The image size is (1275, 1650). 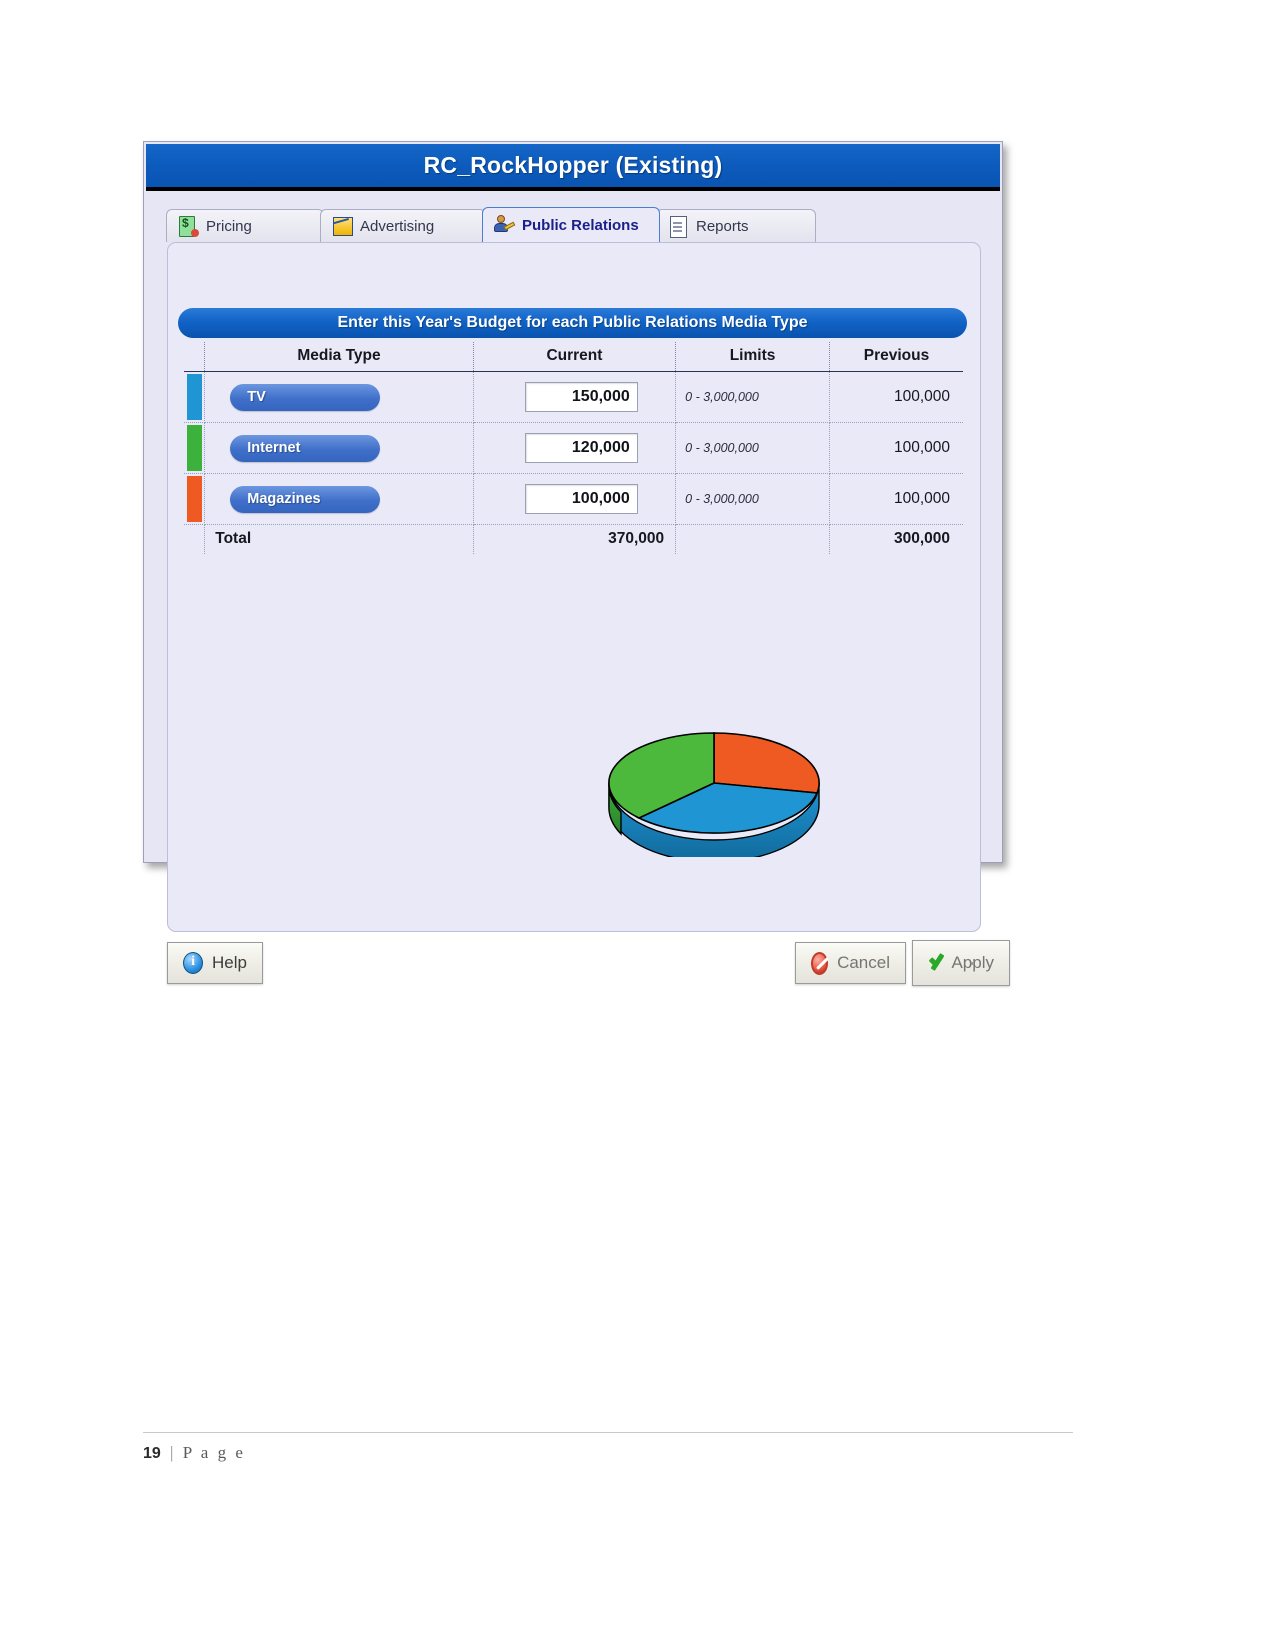 I want to click on current-cell: 100,000, so click(x=575, y=499).